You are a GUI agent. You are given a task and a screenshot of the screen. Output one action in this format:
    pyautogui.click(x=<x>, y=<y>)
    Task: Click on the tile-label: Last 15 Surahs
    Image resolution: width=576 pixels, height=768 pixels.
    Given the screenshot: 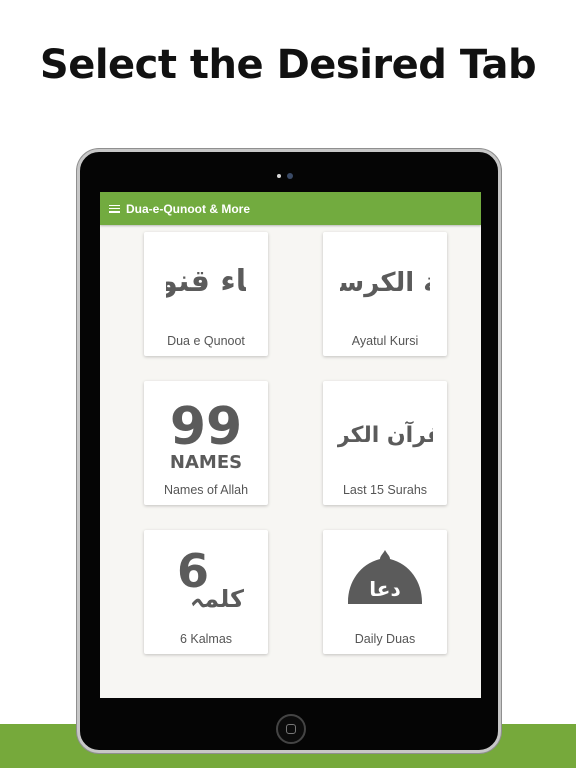 What is the action you would take?
    pyautogui.click(x=385, y=490)
    